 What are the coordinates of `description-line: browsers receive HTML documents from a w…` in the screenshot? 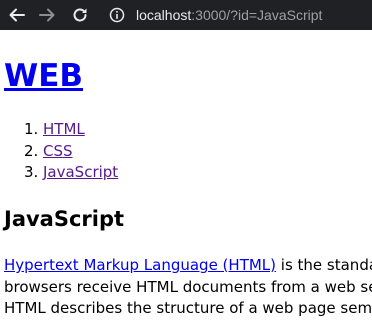 It's located at (188, 286).